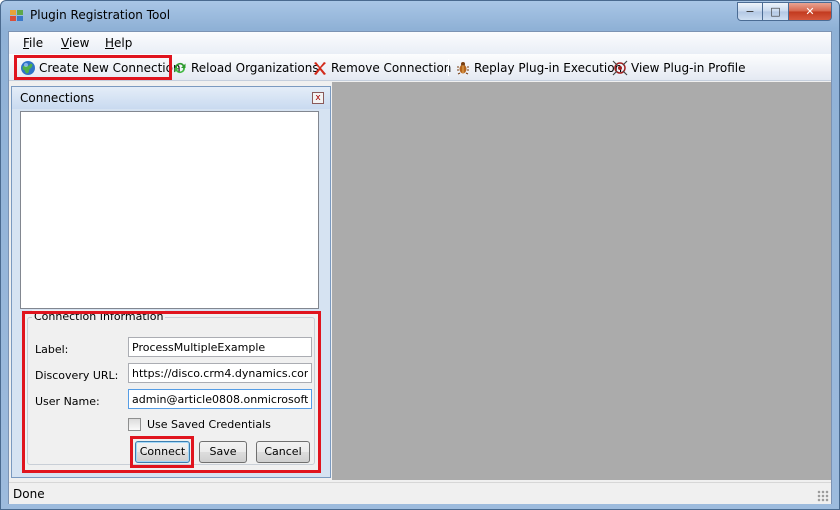 This screenshot has width=840, height=510. Describe the element at coordinates (810, 11) in the screenshot. I see `close-button: ✕` at that location.